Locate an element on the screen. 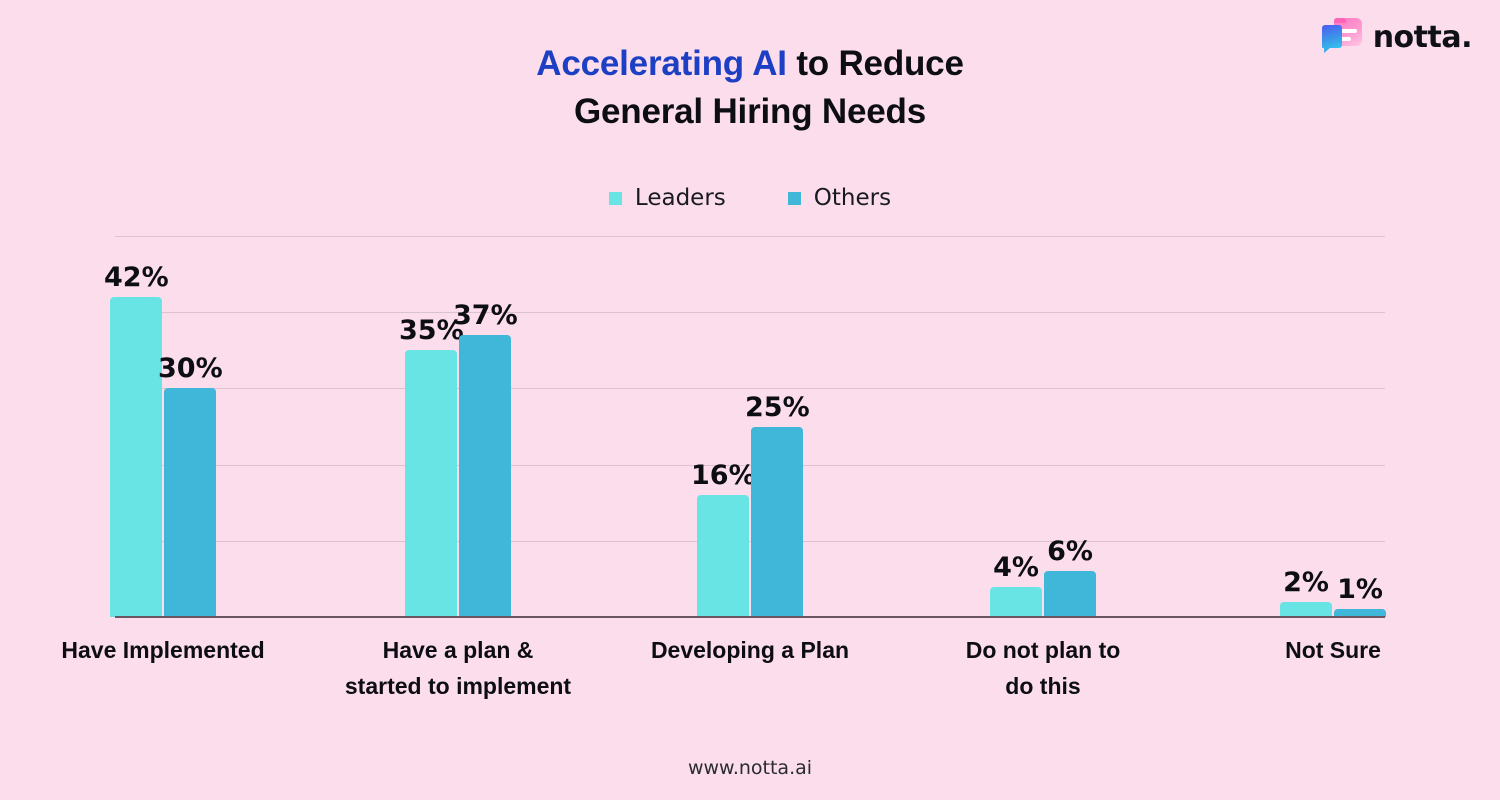 Image resolution: width=1500 pixels, height=800 pixels. x-axis-label-0: Have Implemented is located at coordinates (163, 650).